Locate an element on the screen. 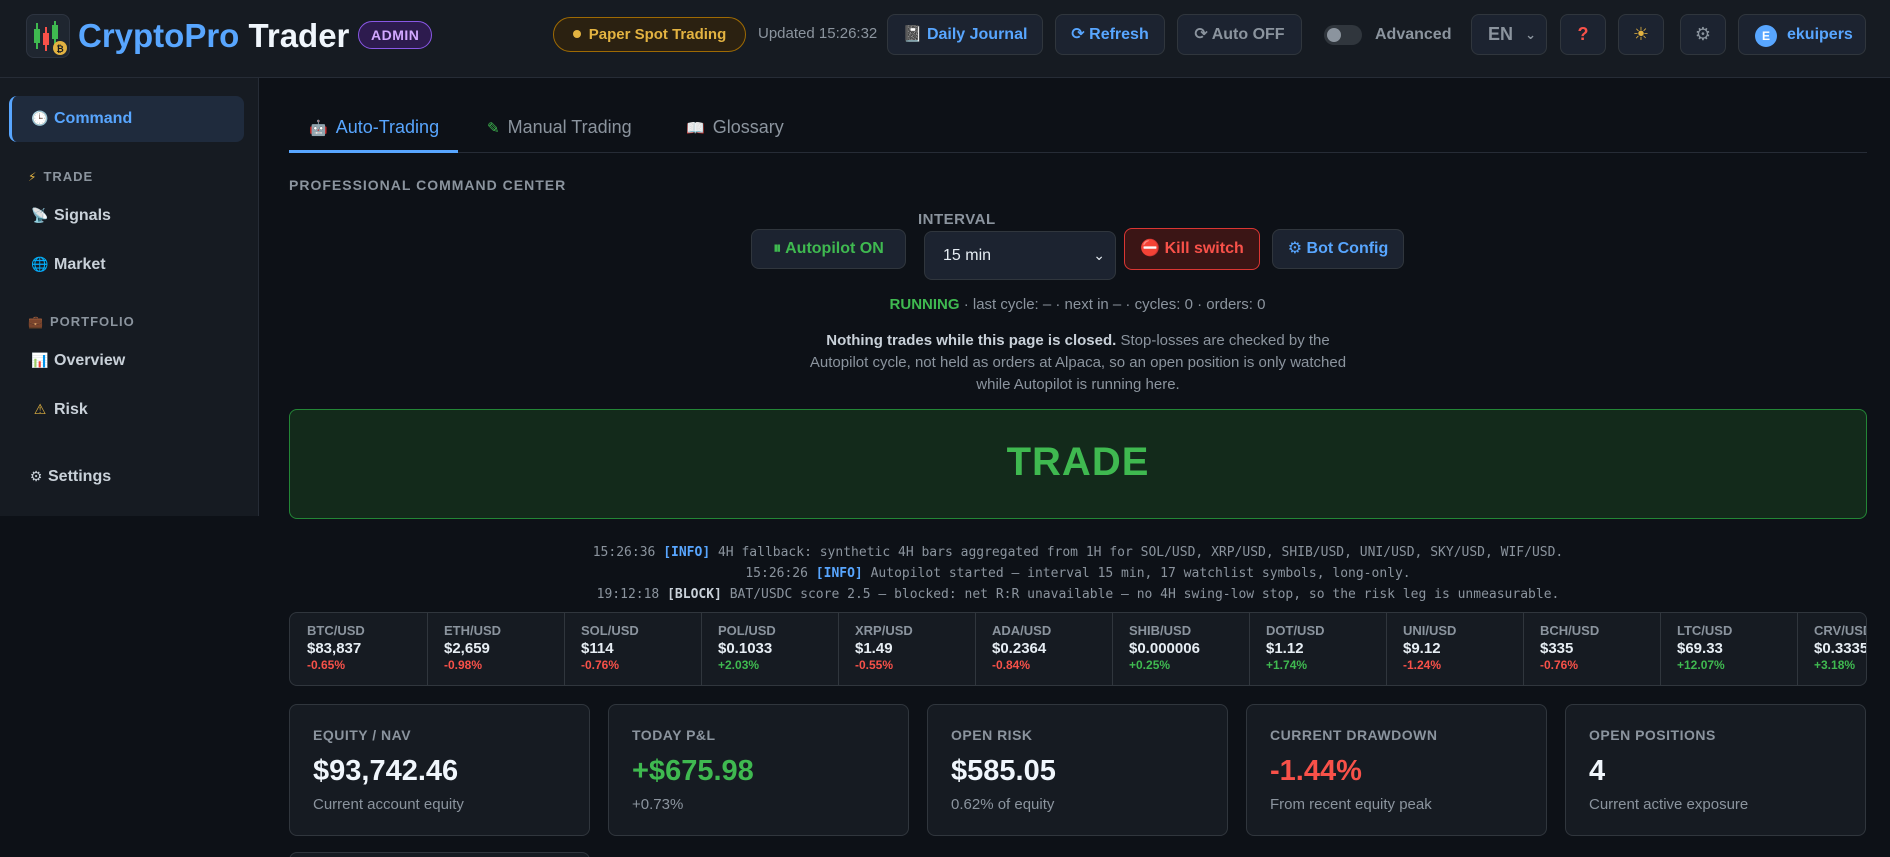 Image resolution: width=1890 pixels, height=857 pixels. refresh-button: ⟳ Refresh is located at coordinates (1110, 34).